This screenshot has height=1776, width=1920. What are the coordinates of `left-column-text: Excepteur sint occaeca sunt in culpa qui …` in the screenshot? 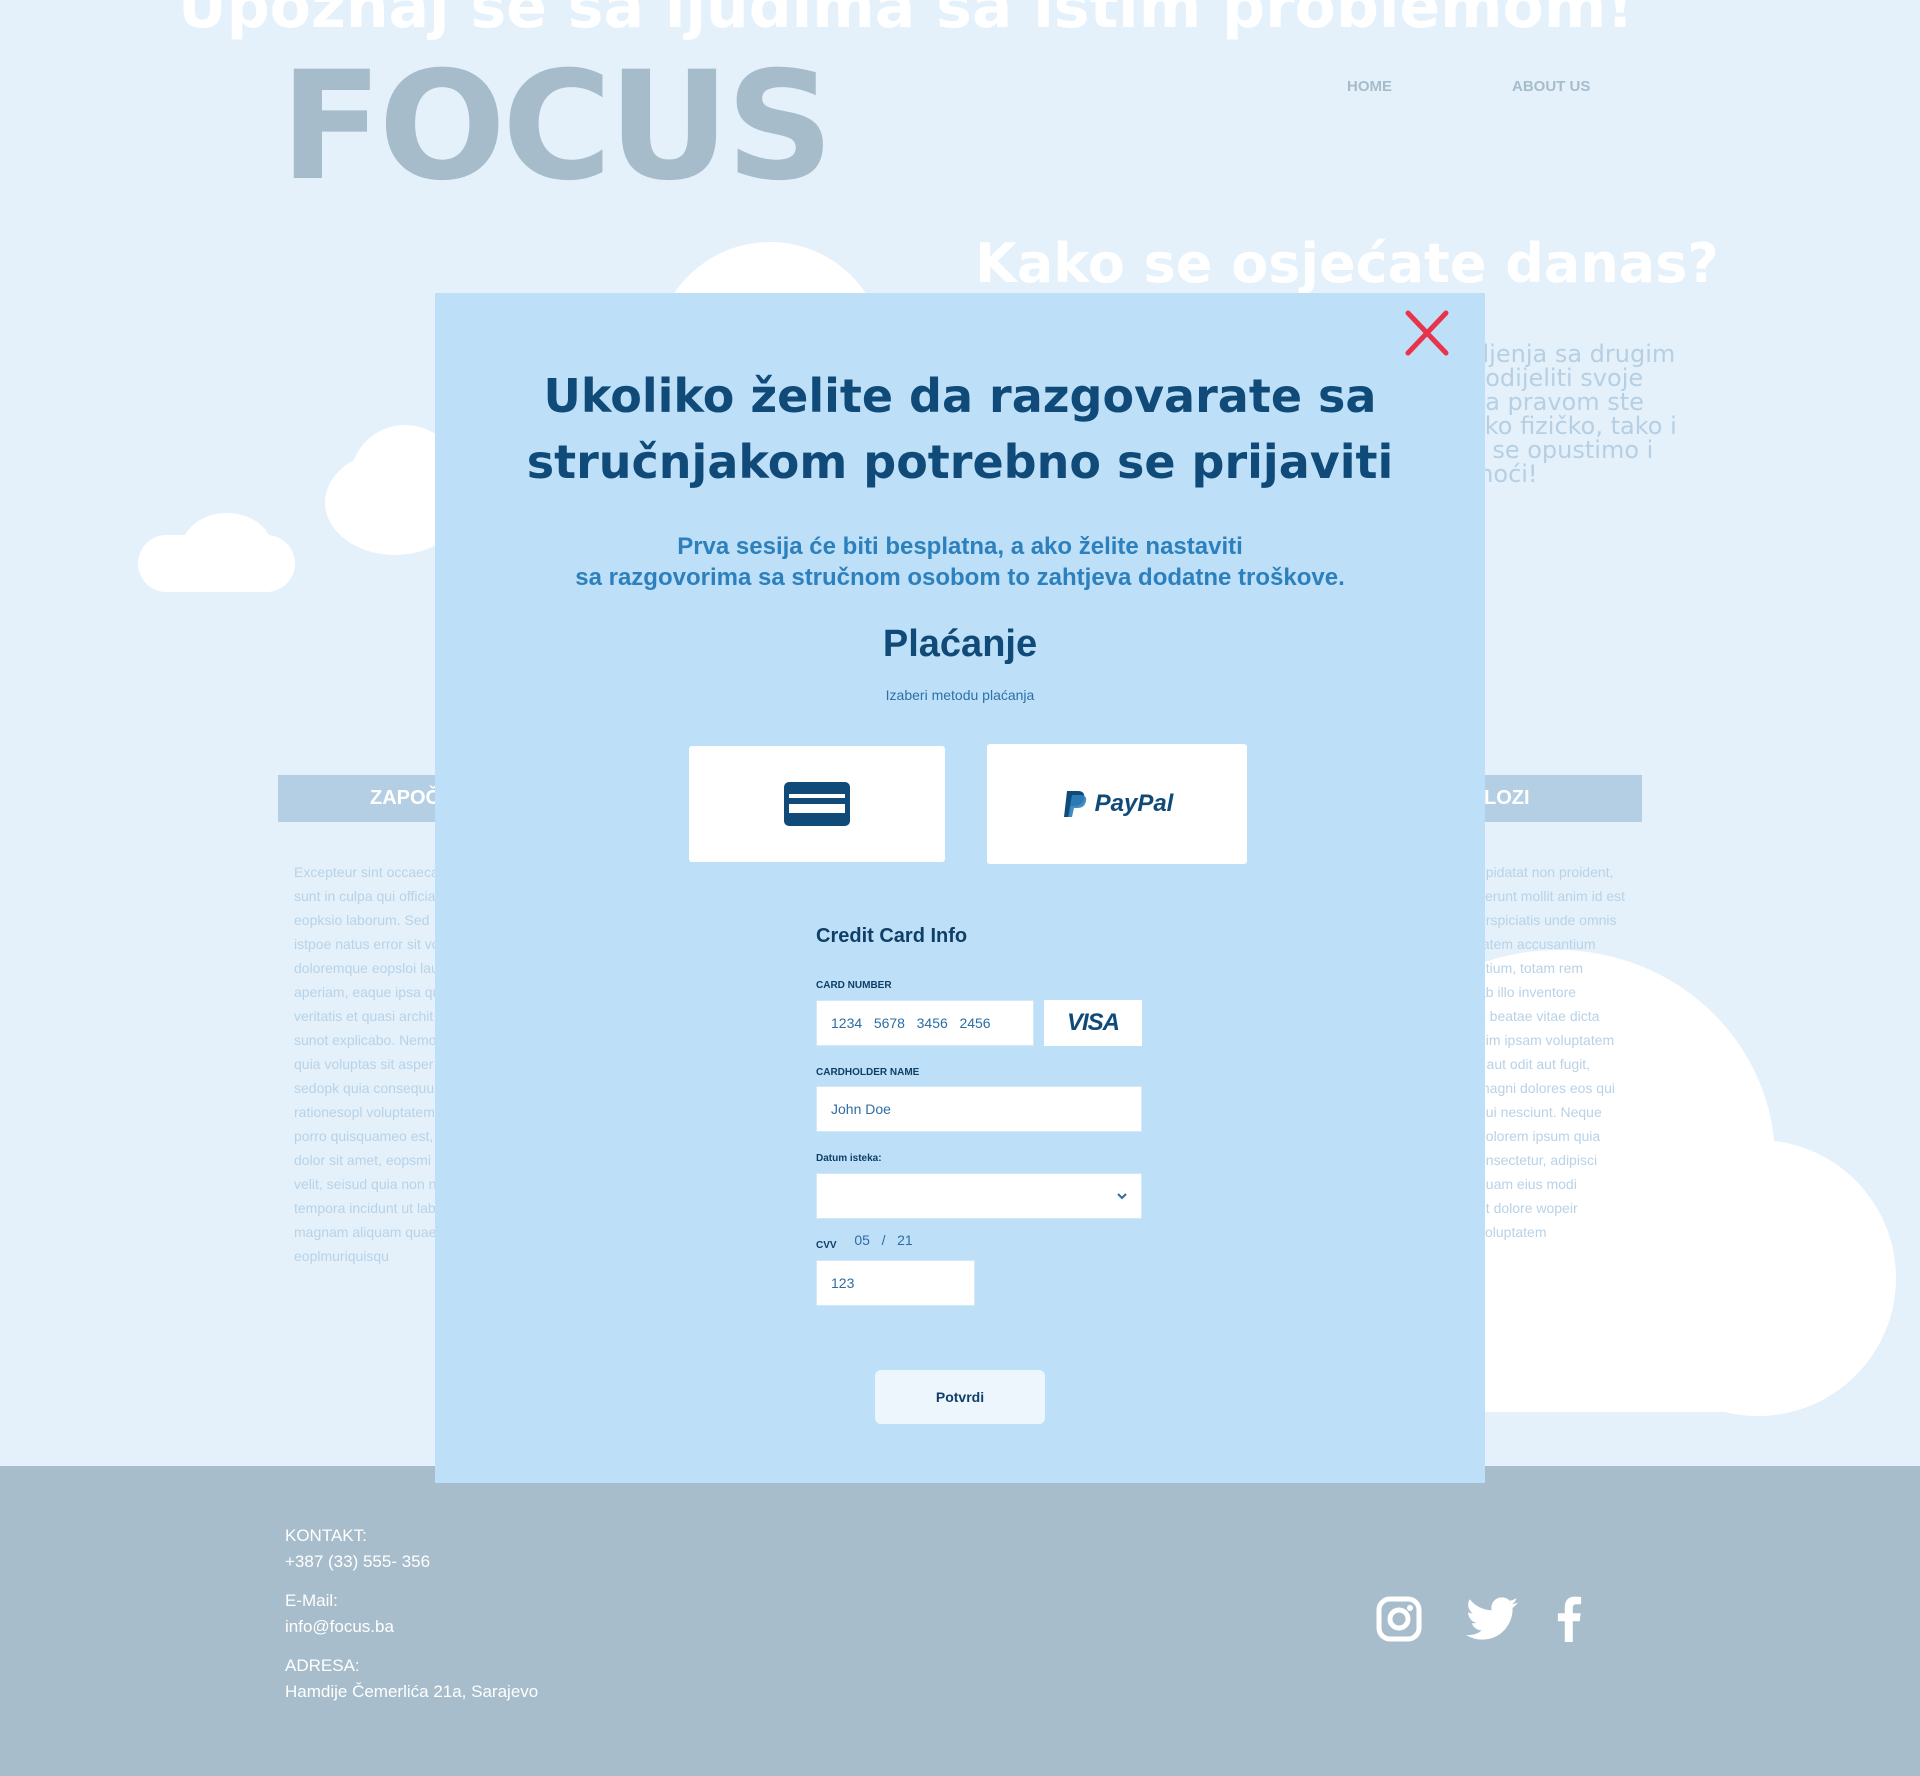 It's located at (367, 1064).